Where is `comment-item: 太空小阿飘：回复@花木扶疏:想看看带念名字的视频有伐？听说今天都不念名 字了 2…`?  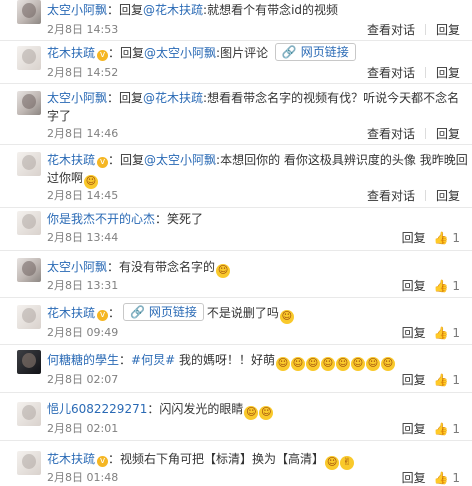 comment-item: 太空小阿飘：回复@花木扶疏:想看看带念名字的视频有伐？听说今天都不念名 字了 2… is located at coordinates (236, 114).